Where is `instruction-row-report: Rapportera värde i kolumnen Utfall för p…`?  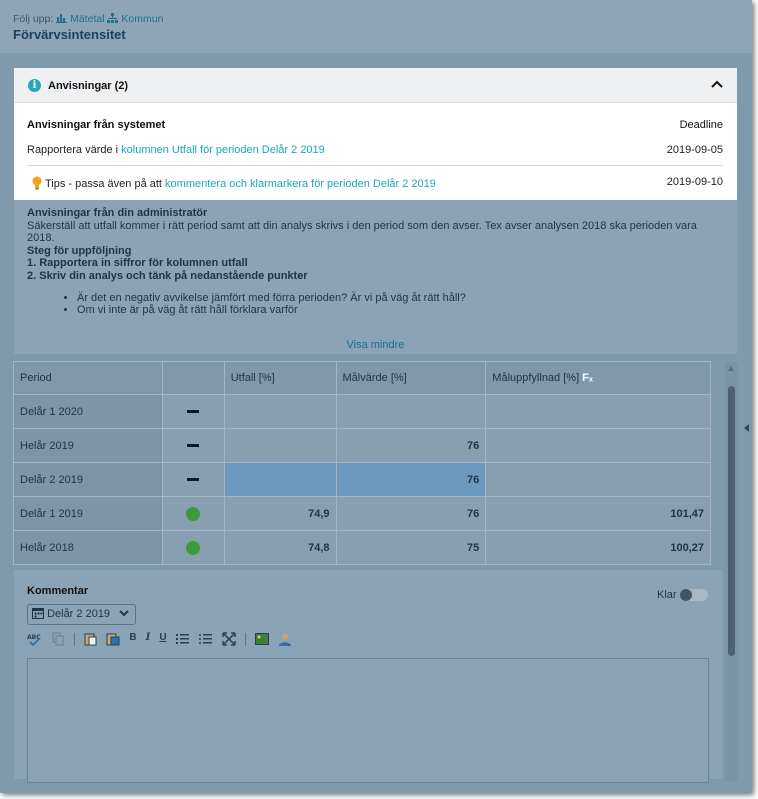 instruction-row-report: Rapportera värde i kolumnen Utfall för p… is located at coordinates (176, 150).